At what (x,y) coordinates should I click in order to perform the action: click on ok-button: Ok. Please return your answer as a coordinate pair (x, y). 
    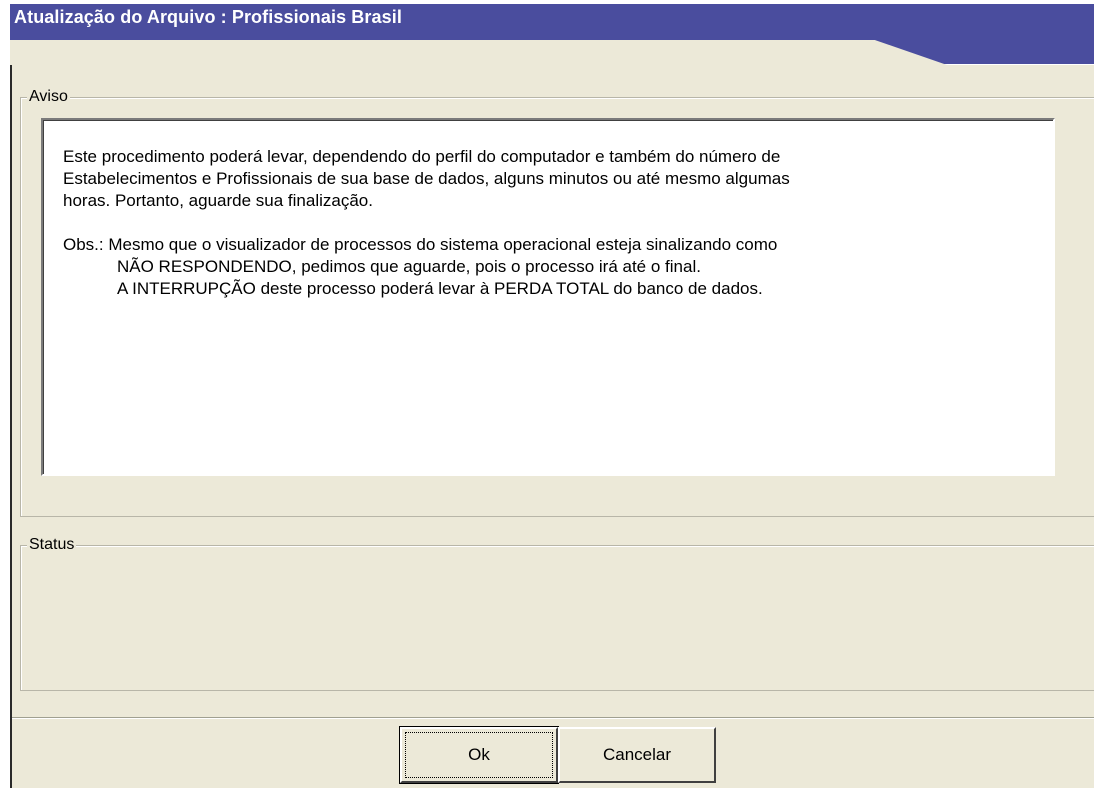
    Looking at the image, I should click on (479, 755).